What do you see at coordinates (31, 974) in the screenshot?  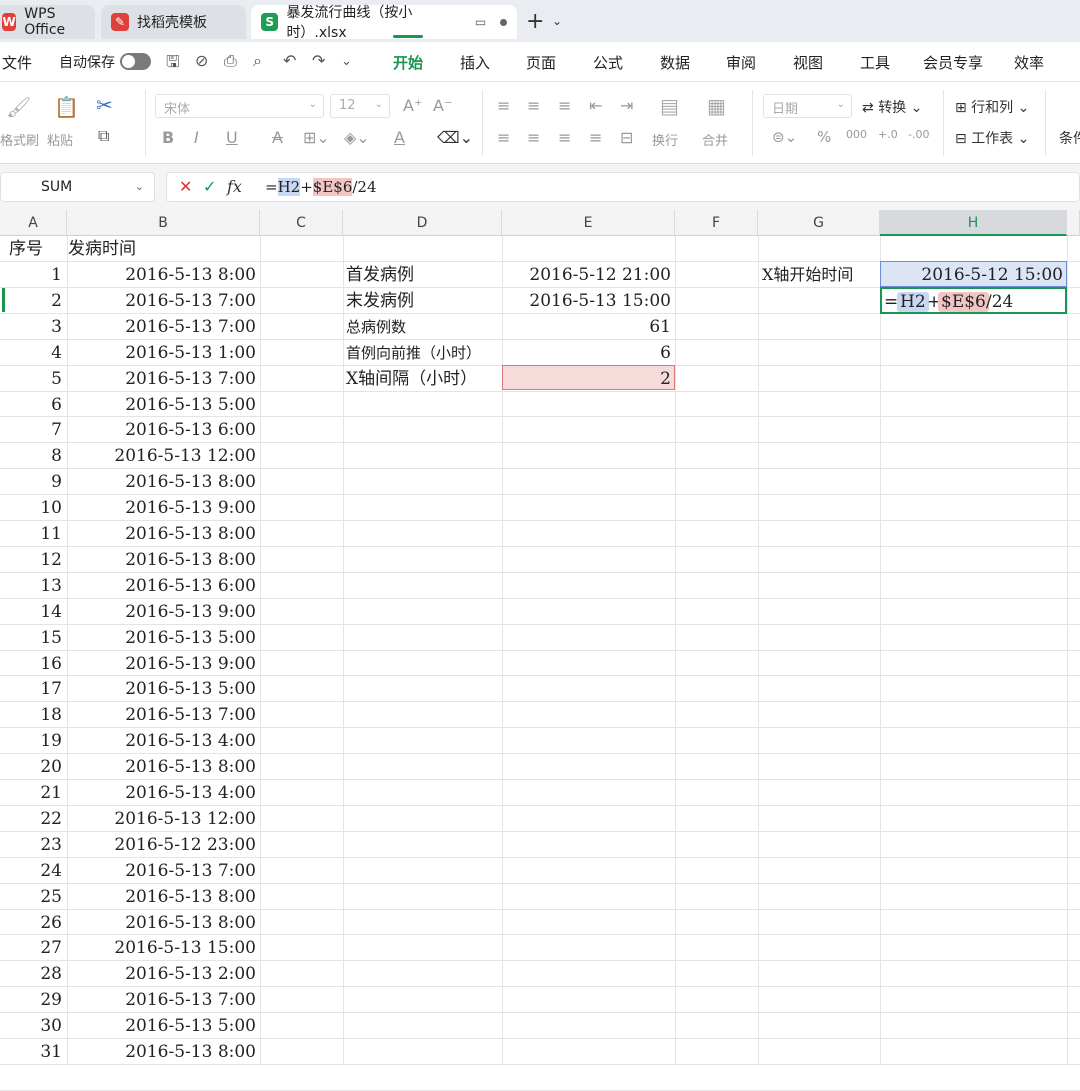 I see `cell-serial: 28` at bounding box center [31, 974].